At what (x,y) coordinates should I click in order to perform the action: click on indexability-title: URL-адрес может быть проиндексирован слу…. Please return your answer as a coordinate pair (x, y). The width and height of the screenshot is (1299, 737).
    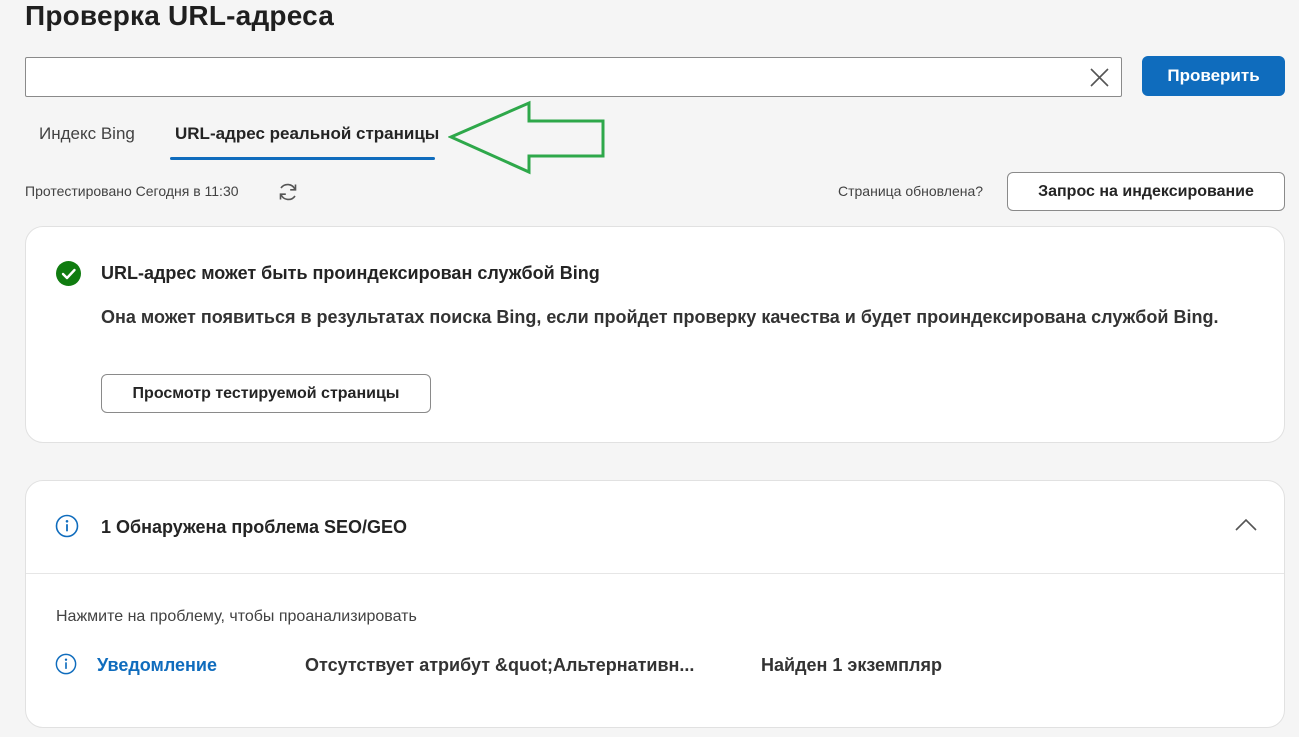
    Looking at the image, I should click on (350, 273).